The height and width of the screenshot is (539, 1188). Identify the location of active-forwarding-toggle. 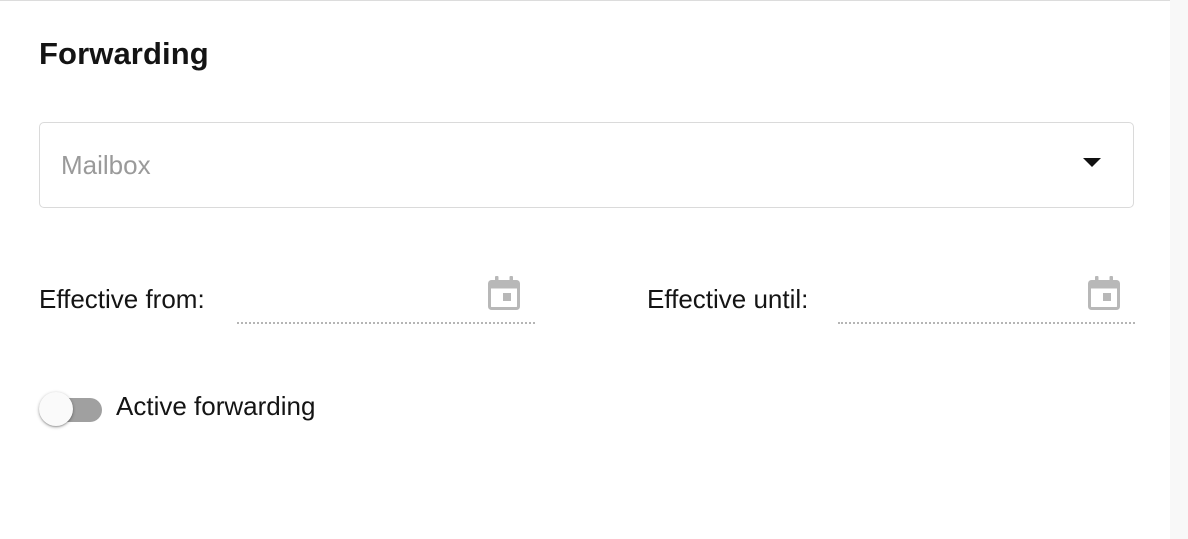
(71, 409).